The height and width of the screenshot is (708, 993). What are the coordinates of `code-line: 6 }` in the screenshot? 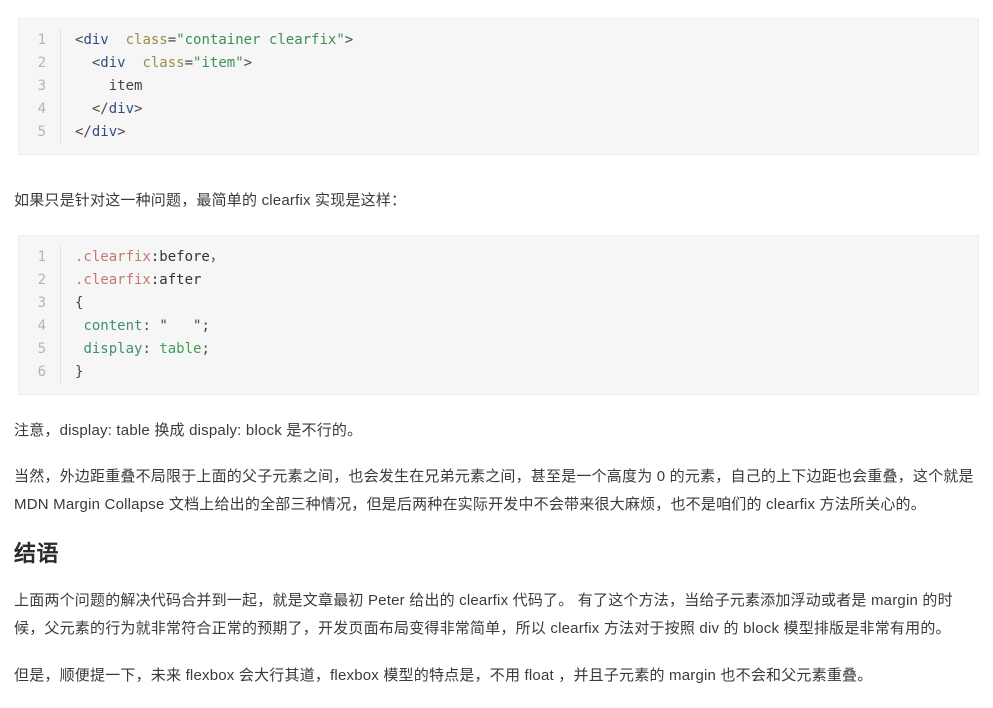 It's located at (498, 372).